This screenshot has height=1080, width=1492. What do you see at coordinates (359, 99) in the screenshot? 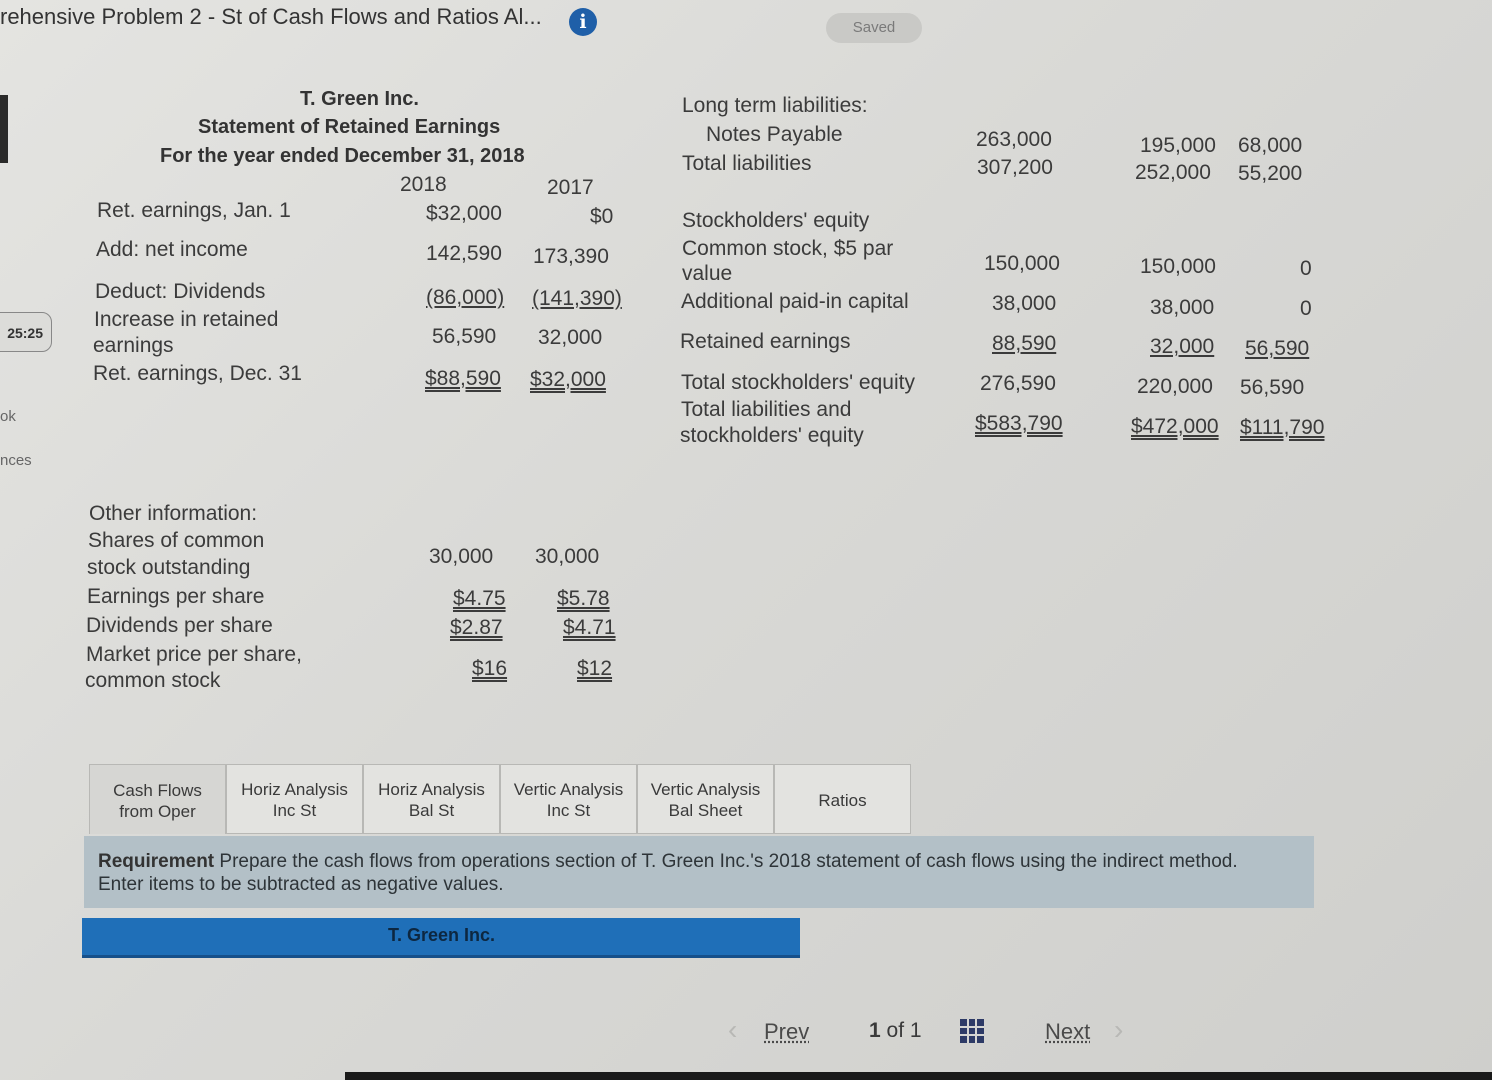
I see `re-company-name: T. Green Inc.` at bounding box center [359, 99].